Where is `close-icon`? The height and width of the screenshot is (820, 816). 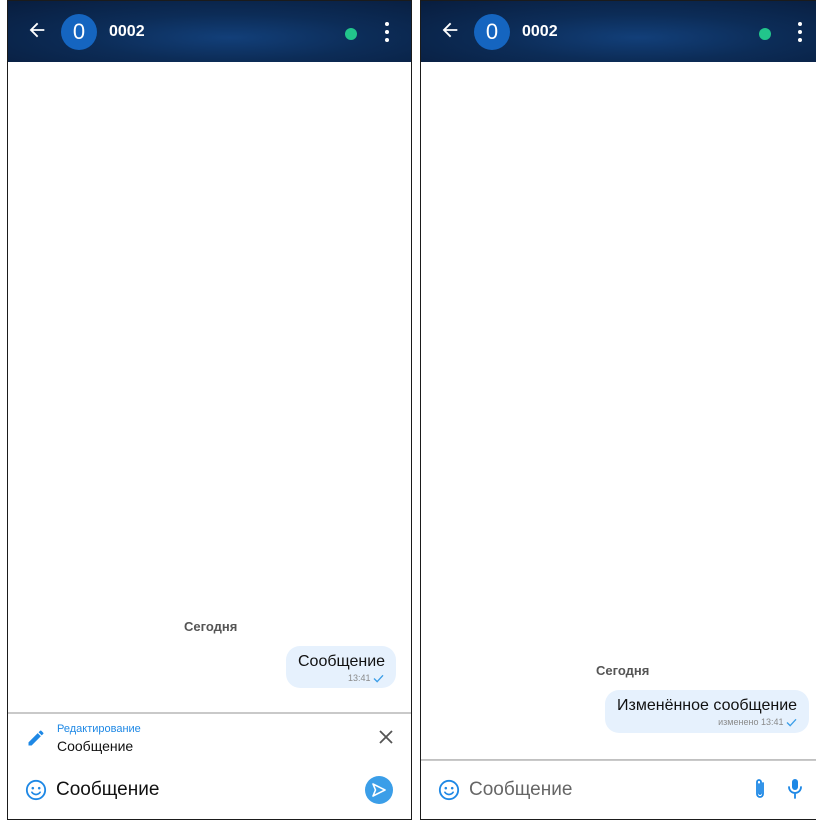 close-icon is located at coordinates (386, 737).